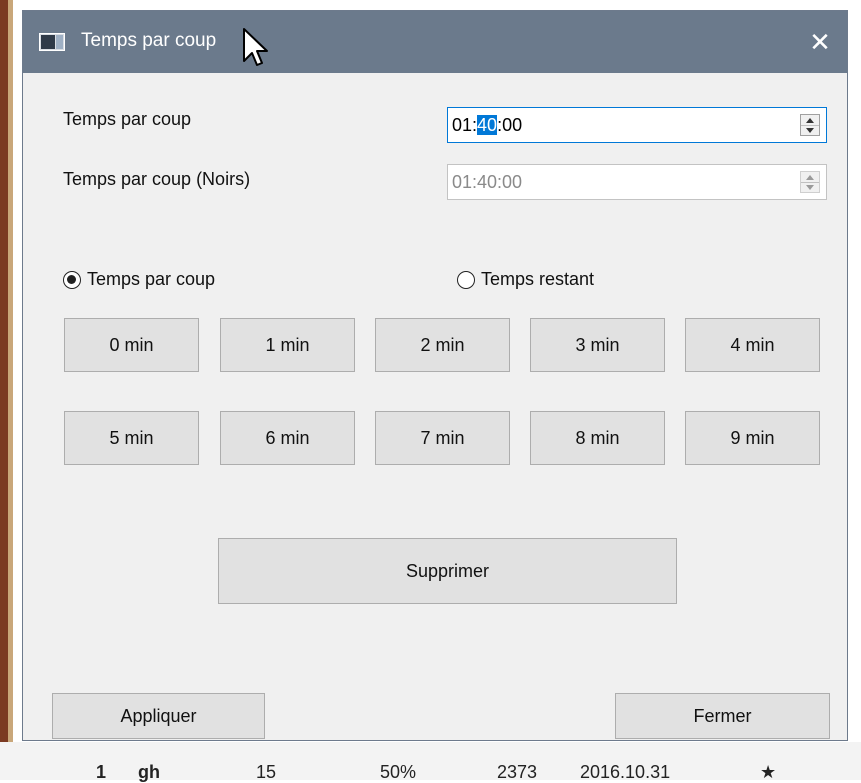  What do you see at coordinates (430, 5) in the screenshot?
I see `background-app` at bounding box center [430, 5].